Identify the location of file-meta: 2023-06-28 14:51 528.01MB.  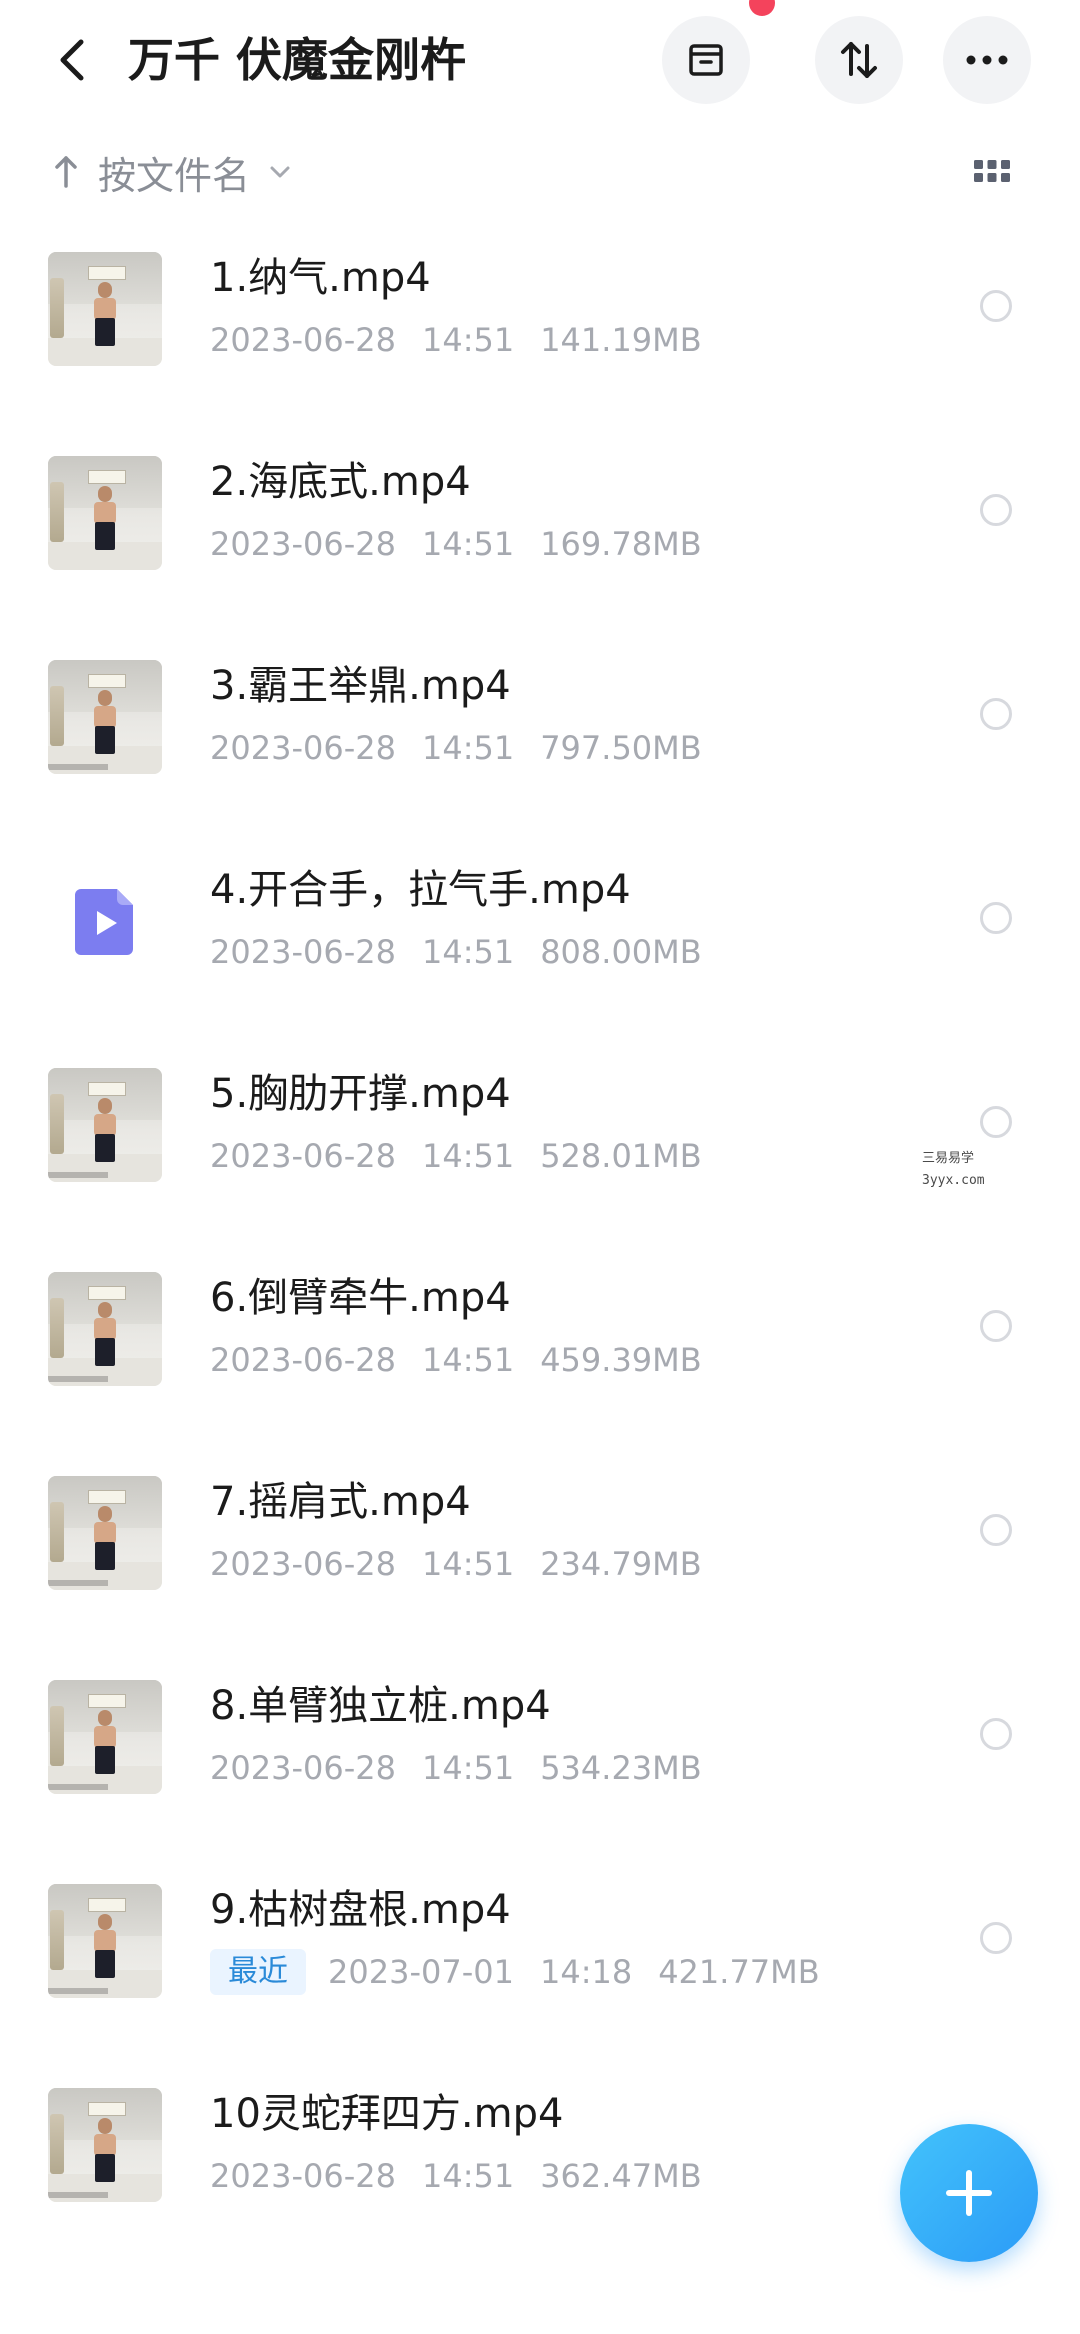
(469, 1156).